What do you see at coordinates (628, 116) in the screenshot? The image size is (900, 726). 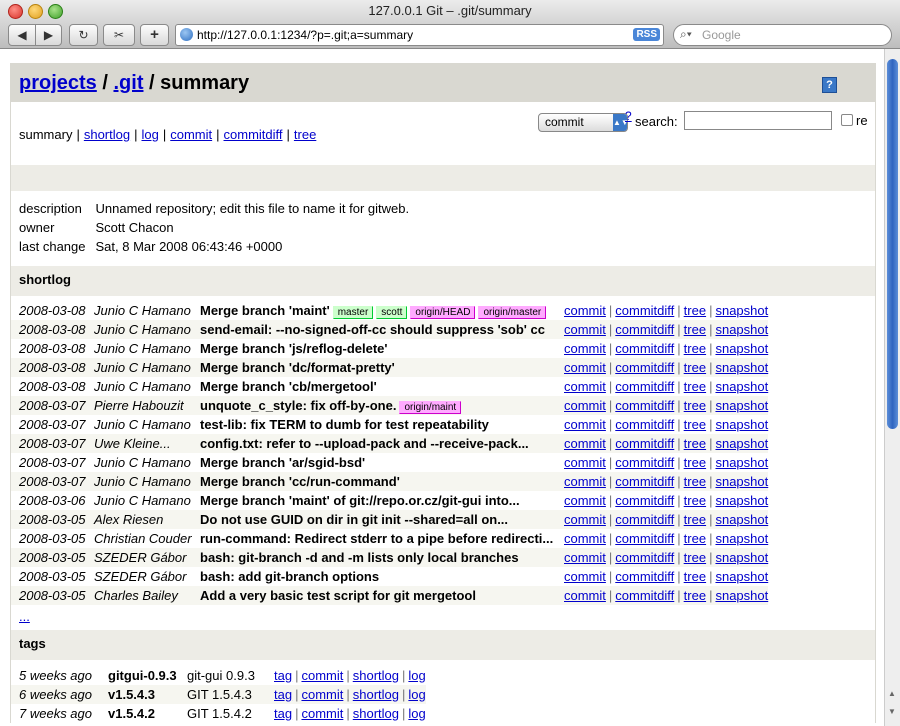 I see `search-help-link: ?` at bounding box center [628, 116].